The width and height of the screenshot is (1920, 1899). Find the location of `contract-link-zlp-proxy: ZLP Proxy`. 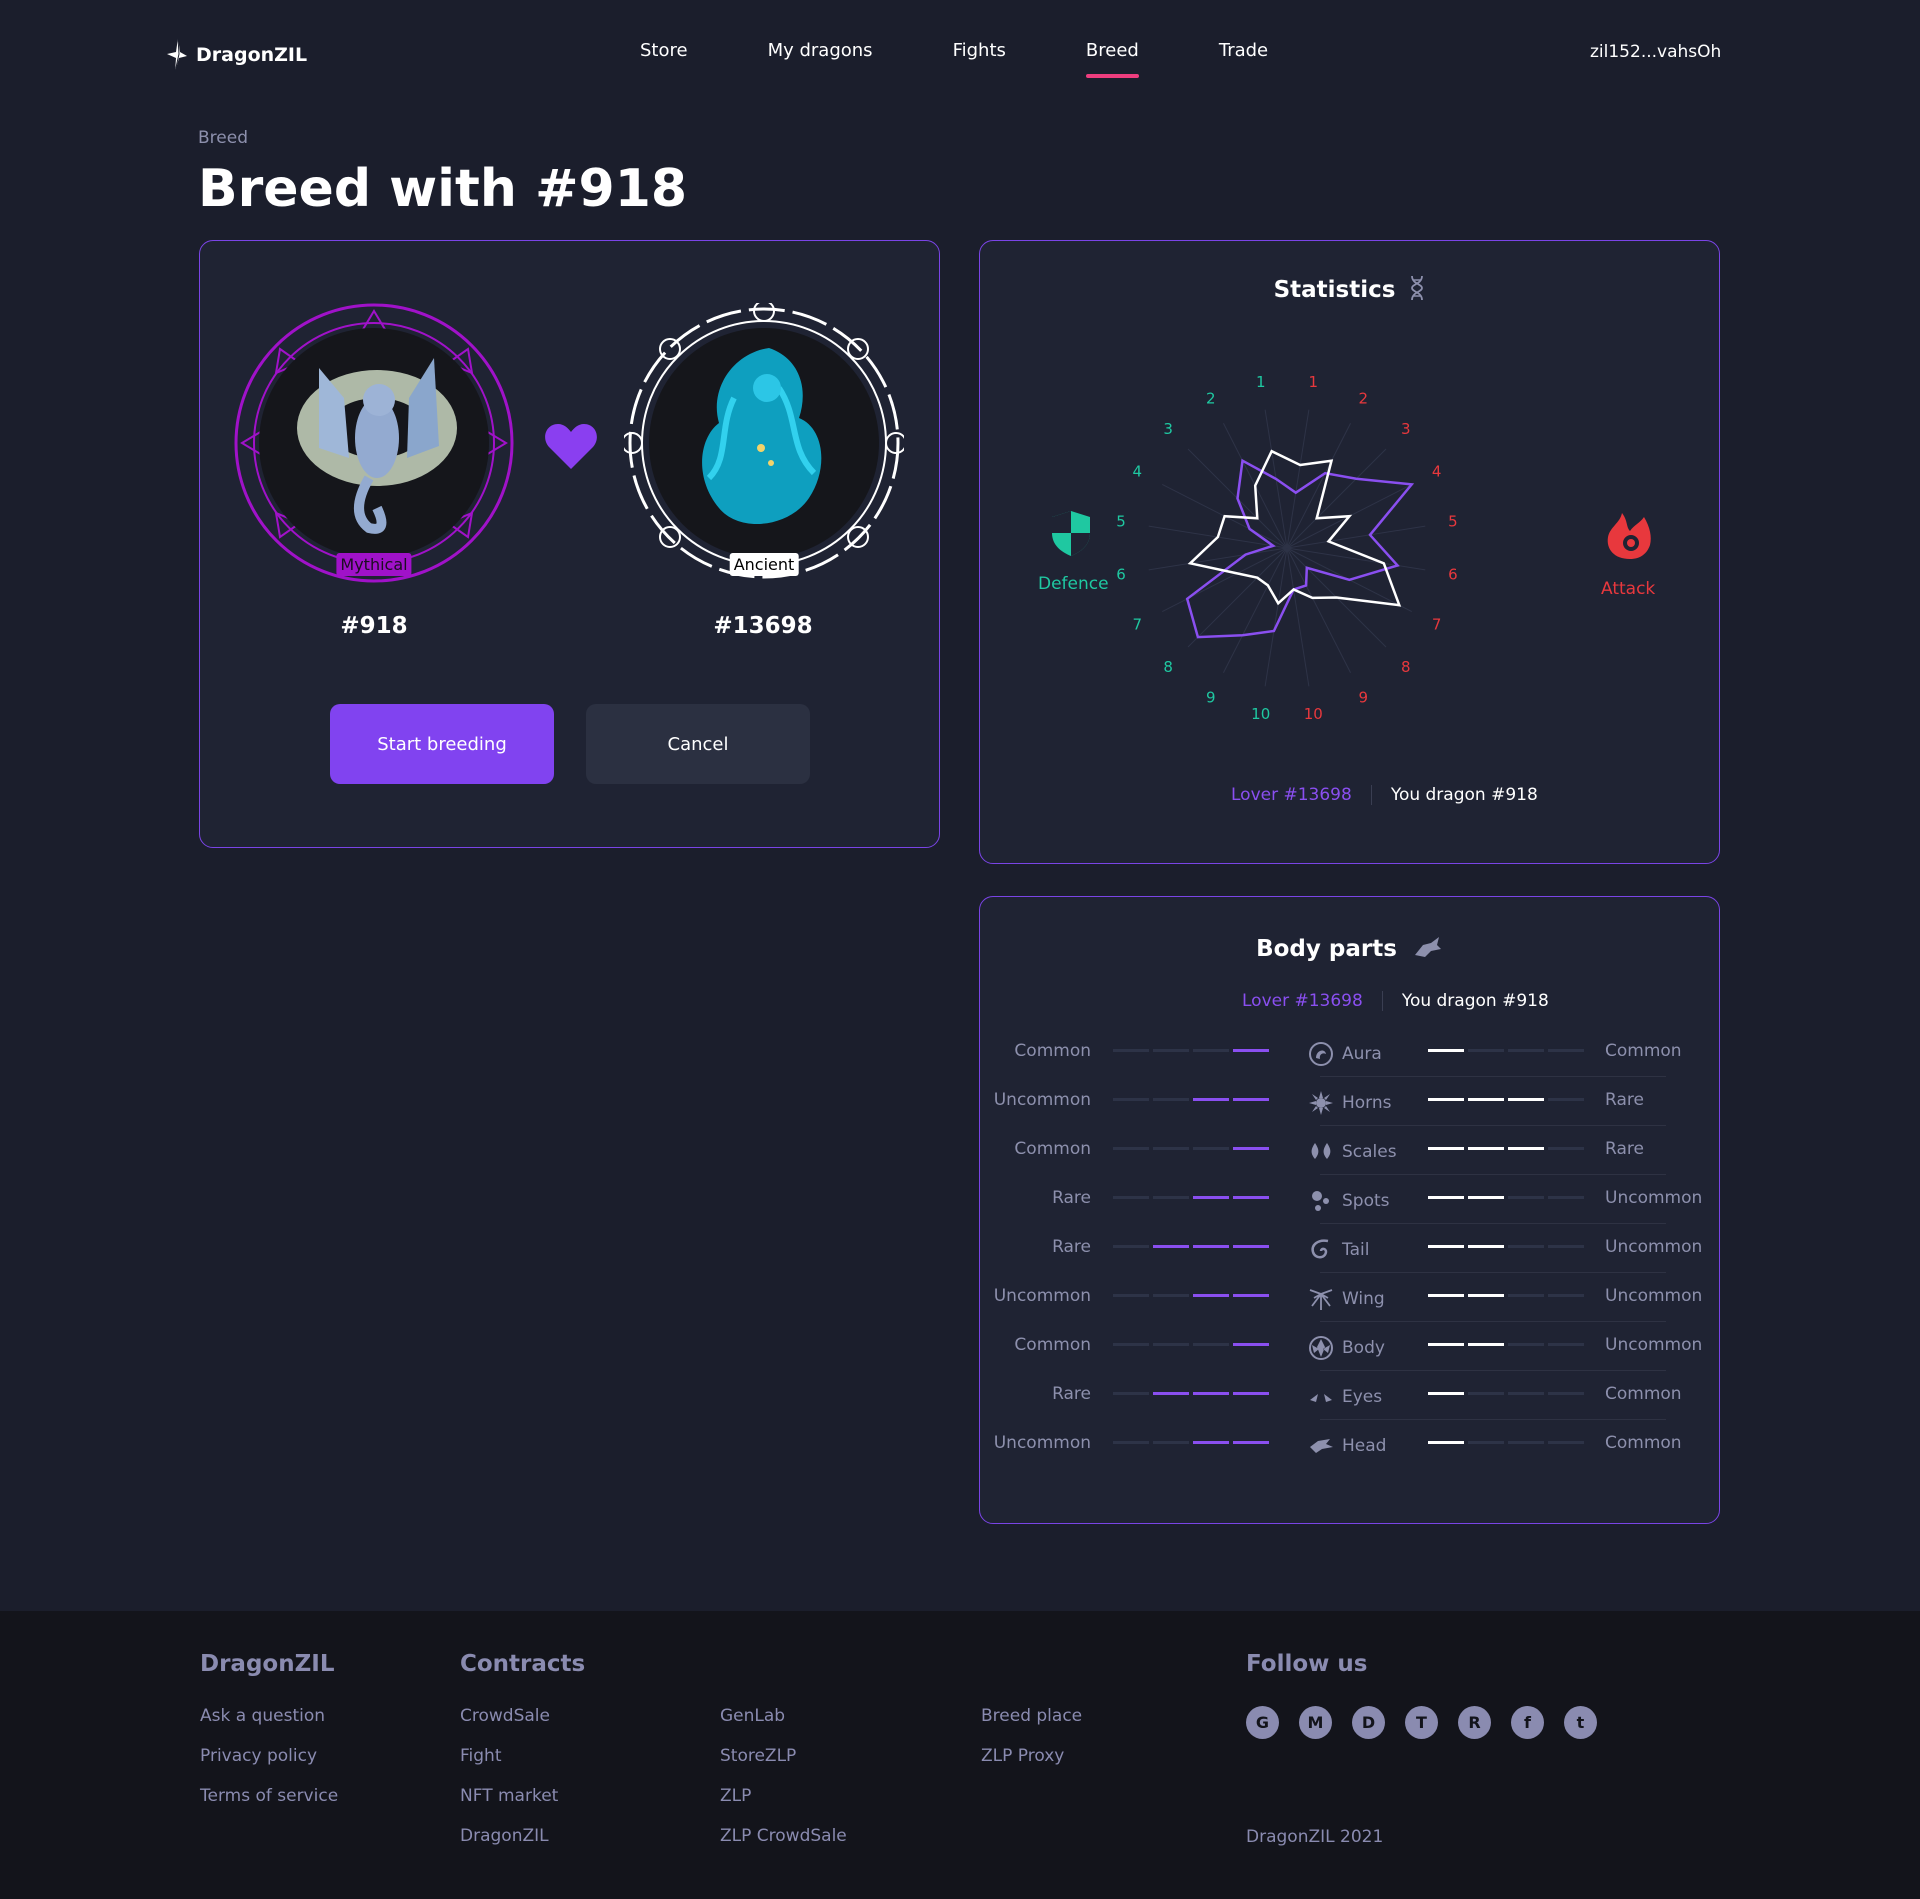

contract-link-zlp-proxy: ZLP Proxy is located at coordinates (1022, 1756).